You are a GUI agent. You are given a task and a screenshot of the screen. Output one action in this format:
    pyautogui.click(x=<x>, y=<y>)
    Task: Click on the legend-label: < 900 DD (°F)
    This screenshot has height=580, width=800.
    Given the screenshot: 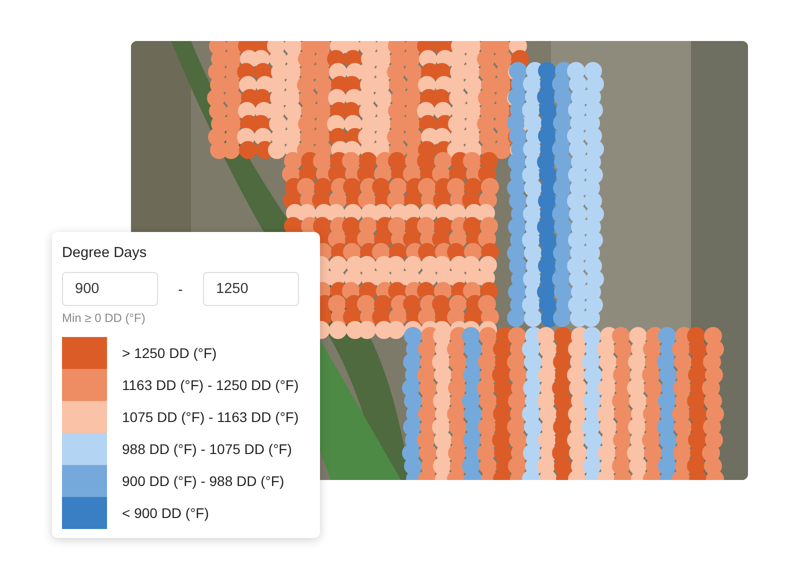 What is the action you would take?
    pyautogui.click(x=165, y=513)
    